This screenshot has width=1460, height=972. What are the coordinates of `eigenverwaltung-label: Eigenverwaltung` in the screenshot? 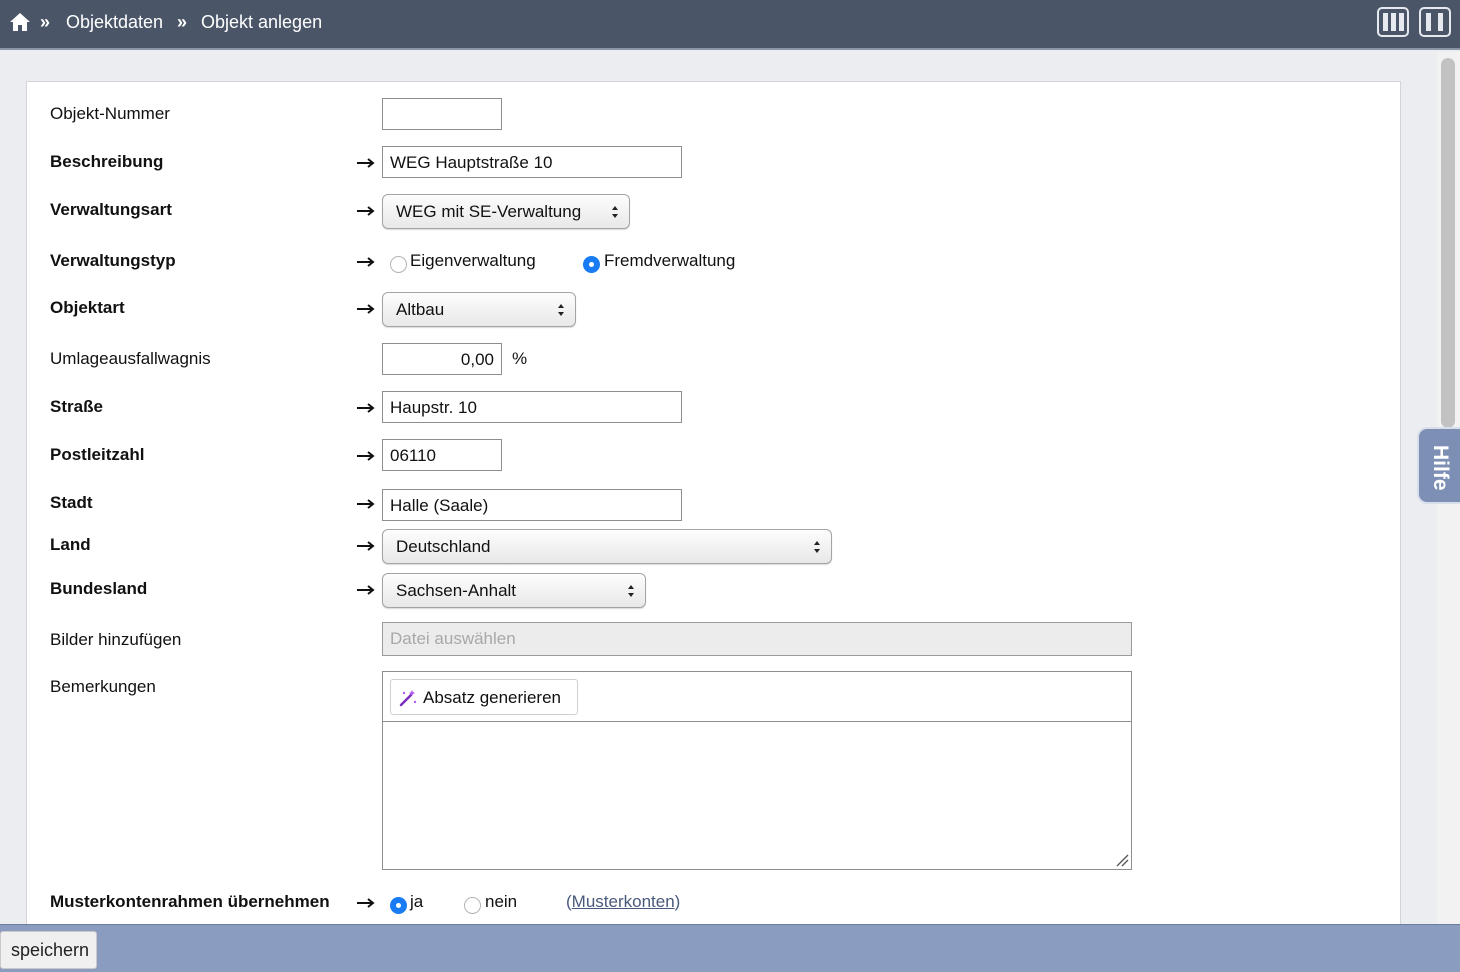 It's located at (473, 261).